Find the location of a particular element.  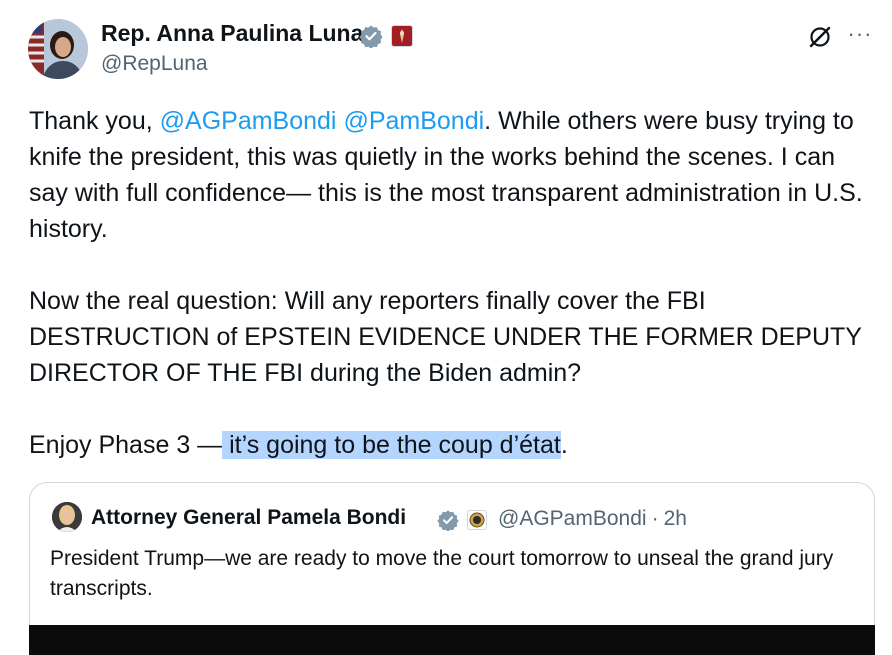

quoted-timestamp: 2h is located at coordinates (675, 518).